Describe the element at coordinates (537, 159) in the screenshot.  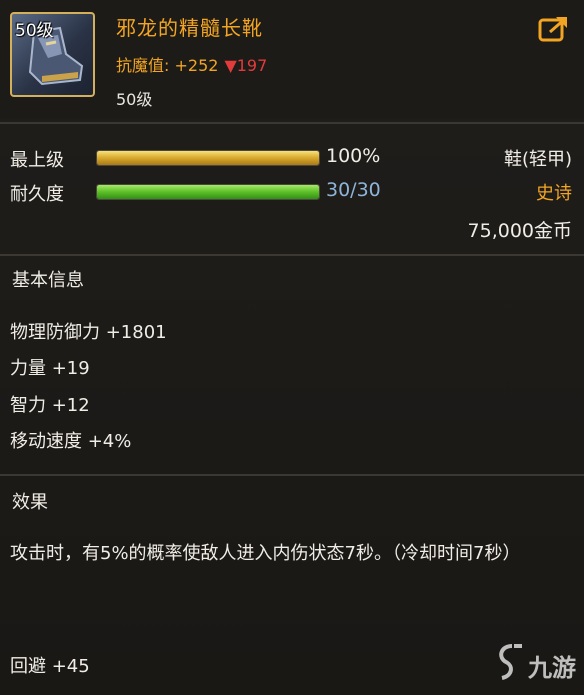
I see `item-type: 鞋(轻甲)` at that location.